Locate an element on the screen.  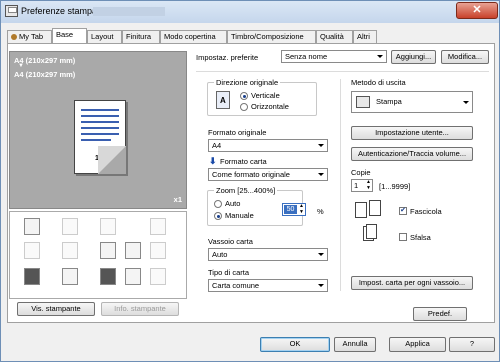
printer-icon is located at coordinates (11, 11).